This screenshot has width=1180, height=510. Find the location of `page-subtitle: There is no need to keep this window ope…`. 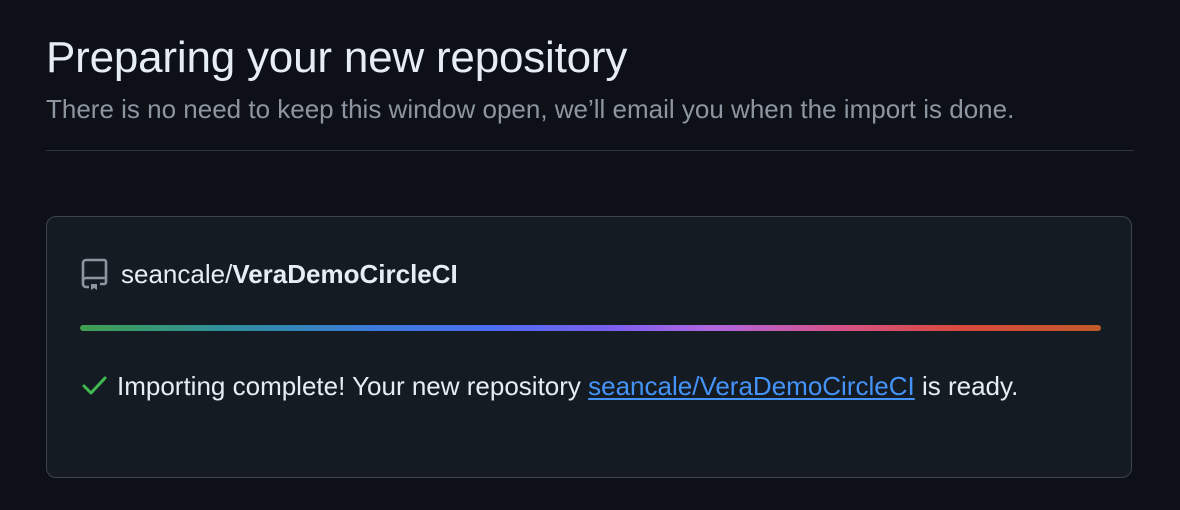

page-subtitle: There is no need to keep this window ope… is located at coordinates (530, 109).